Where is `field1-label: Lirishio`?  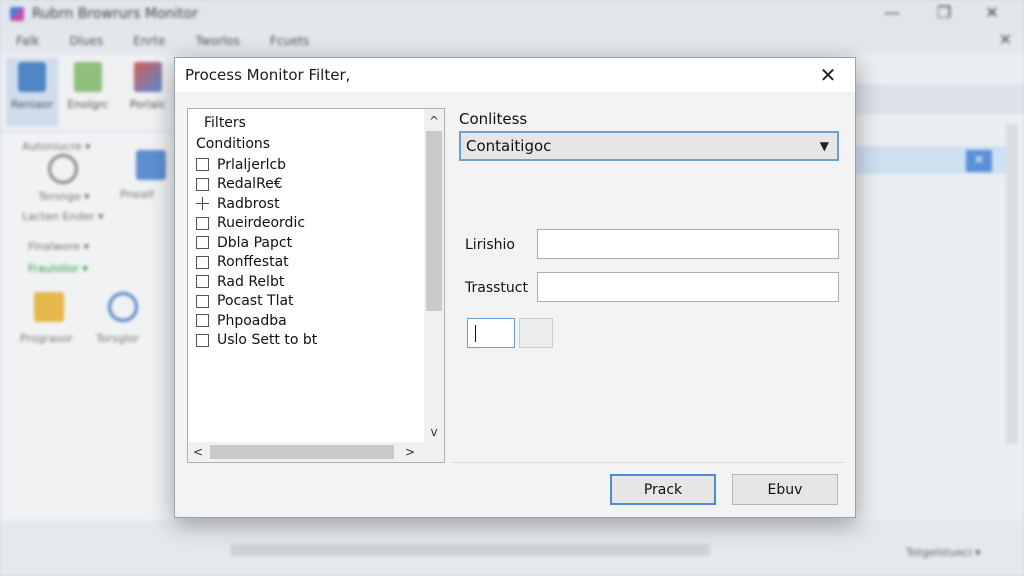 field1-label: Lirishio is located at coordinates (490, 245).